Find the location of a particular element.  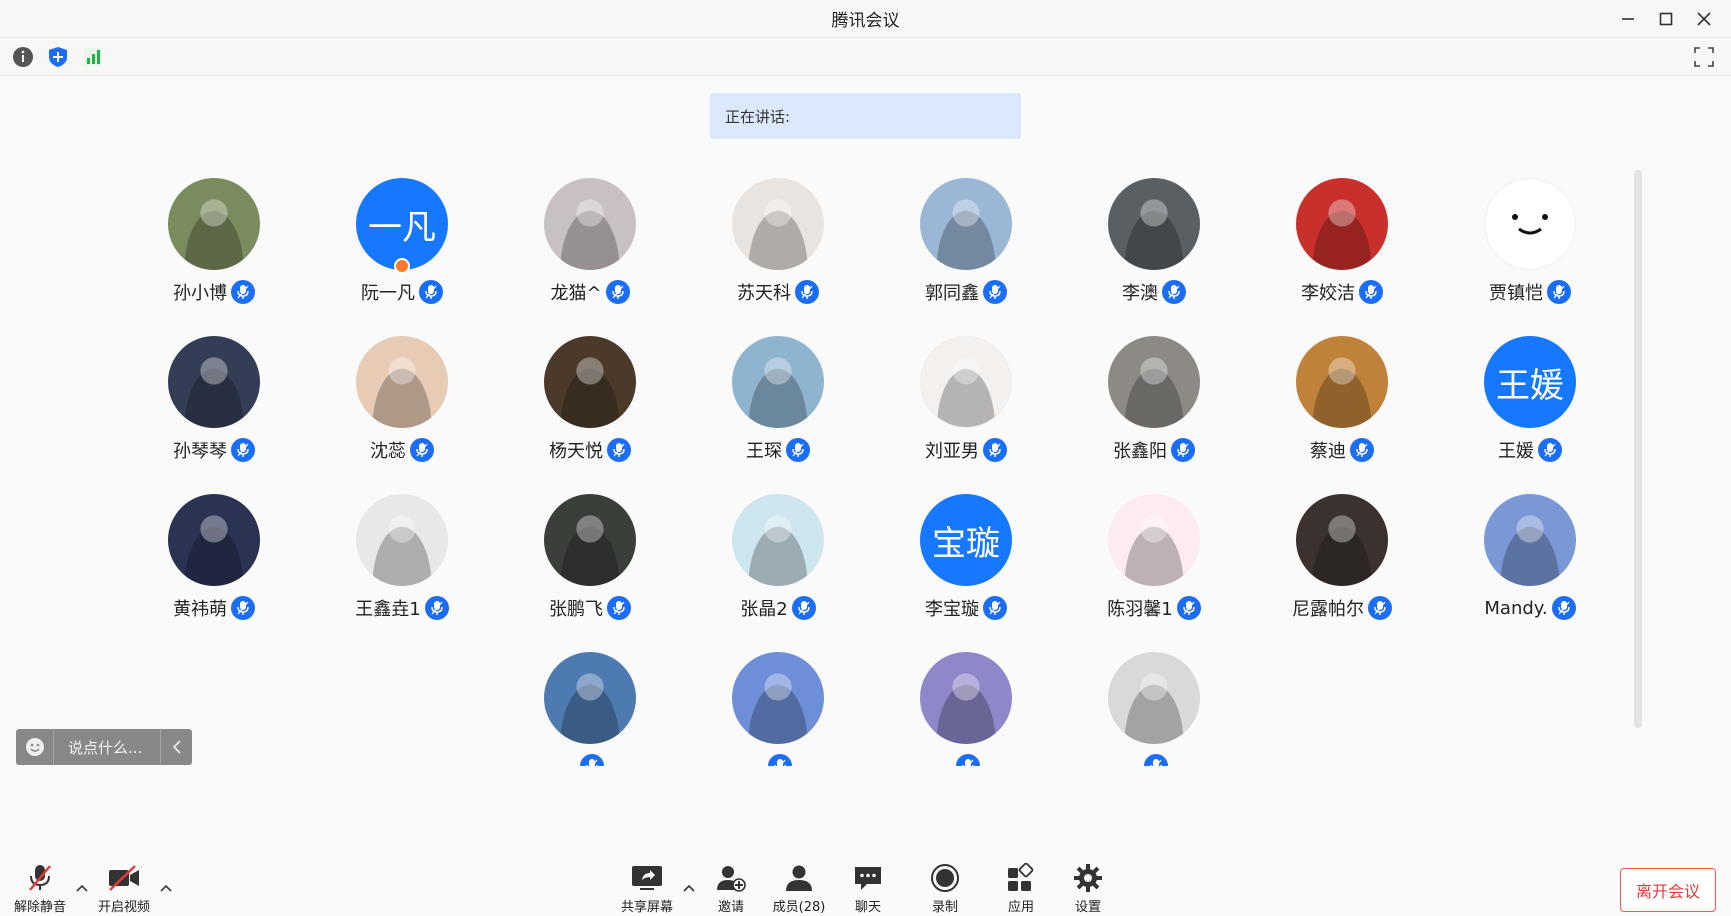

minimize-button is located at coordinates (1628, 19).